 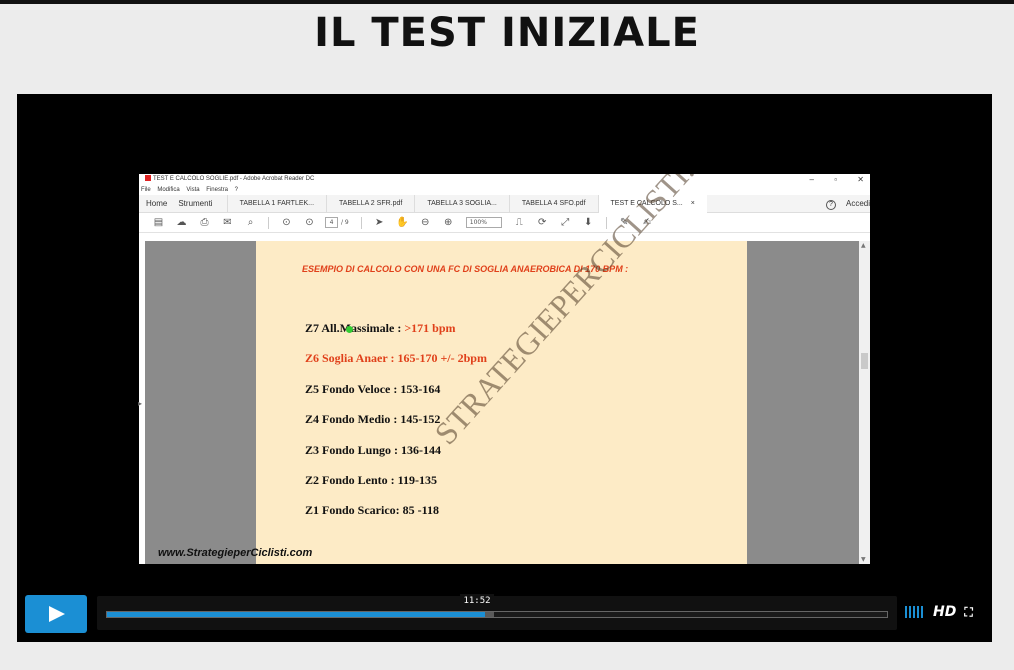 I want to click on menu-file: File, so click(x=146, y=190).